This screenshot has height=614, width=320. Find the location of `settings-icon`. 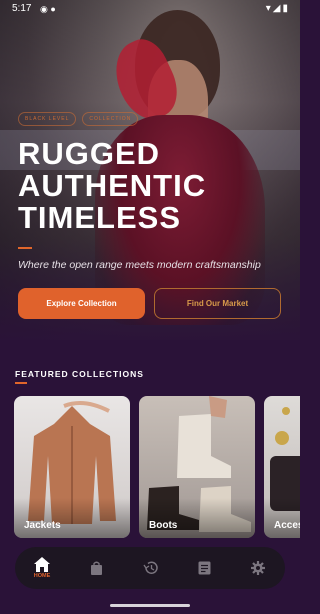

settings-icon is located at coordinates (258, 568).